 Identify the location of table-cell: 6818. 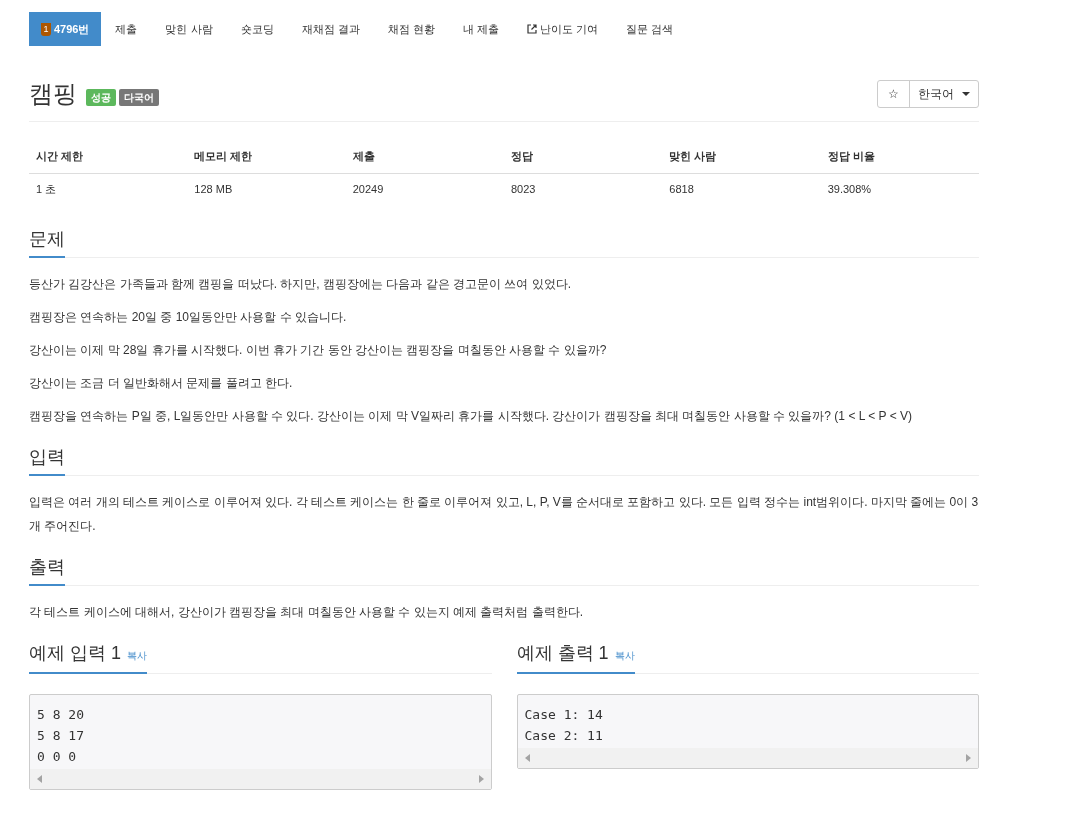
(681, 188).